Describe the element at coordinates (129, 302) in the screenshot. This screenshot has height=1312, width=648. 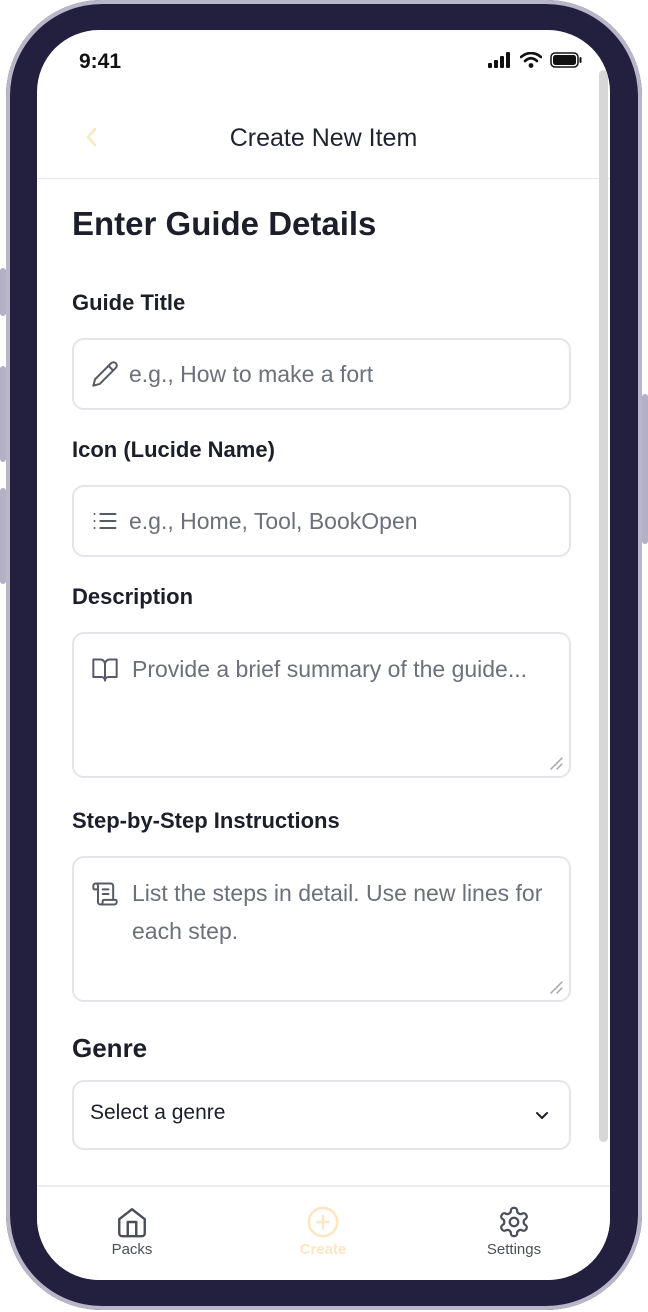
I see `guide-title-label: Guide Title` at that location.